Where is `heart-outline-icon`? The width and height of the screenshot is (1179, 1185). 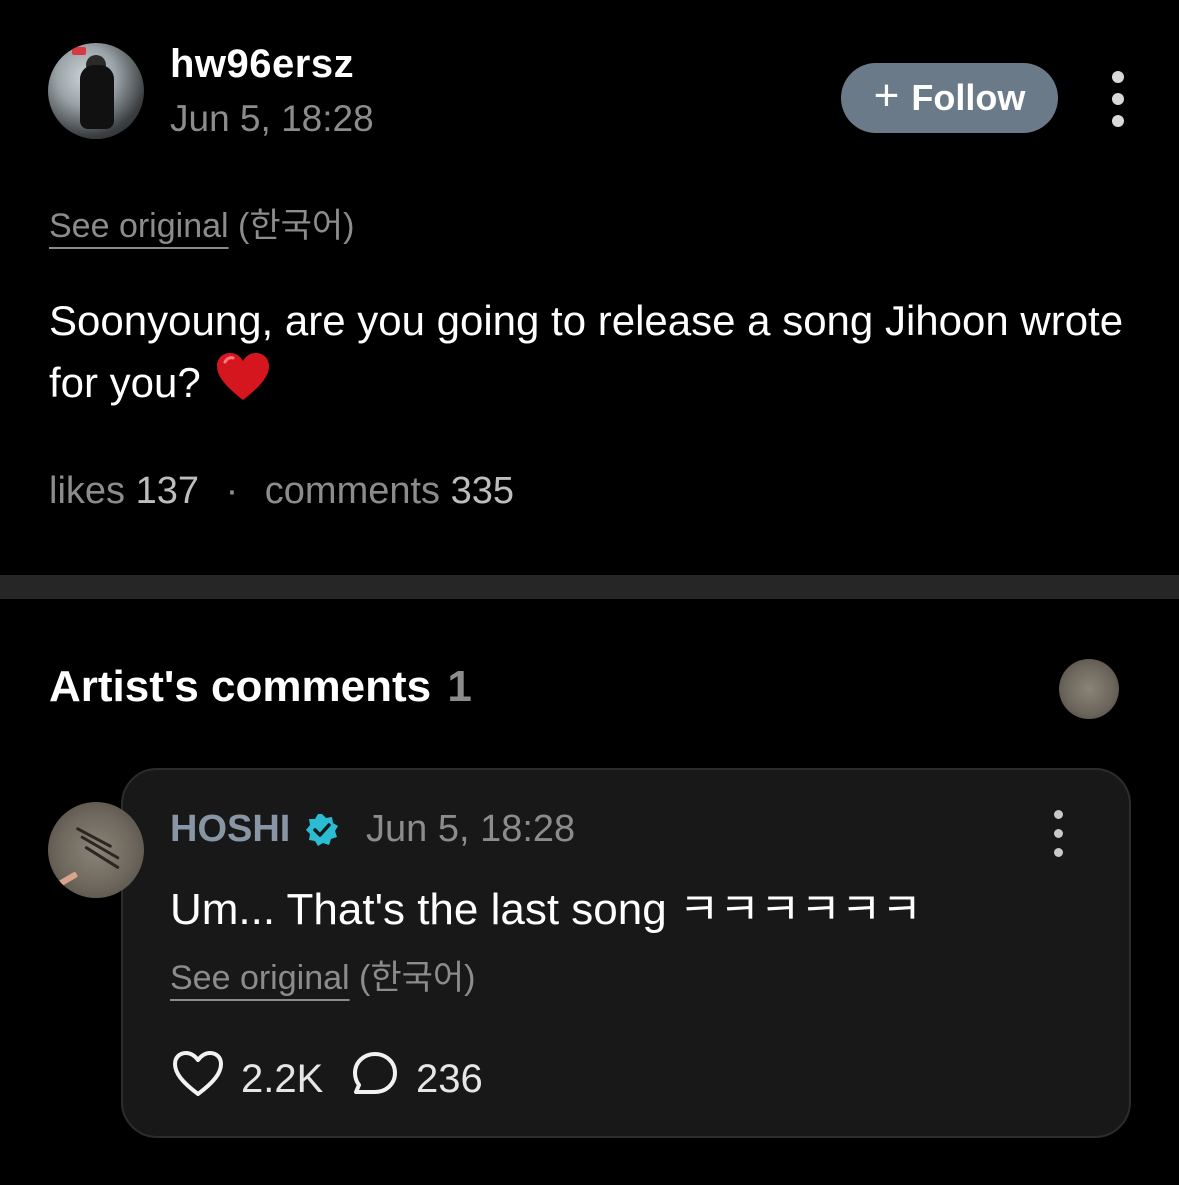
heart-outline-icon is located at coordinates (198, 1079).